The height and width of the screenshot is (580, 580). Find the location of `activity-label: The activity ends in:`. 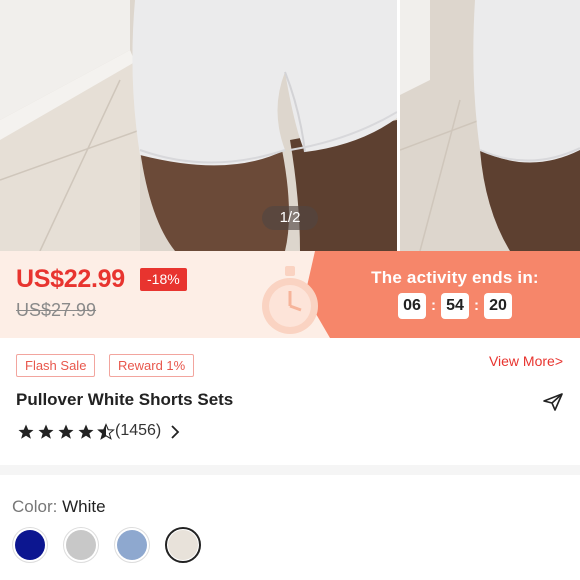

activity-label: The activity ends in: is located at coordinates (455, 277).